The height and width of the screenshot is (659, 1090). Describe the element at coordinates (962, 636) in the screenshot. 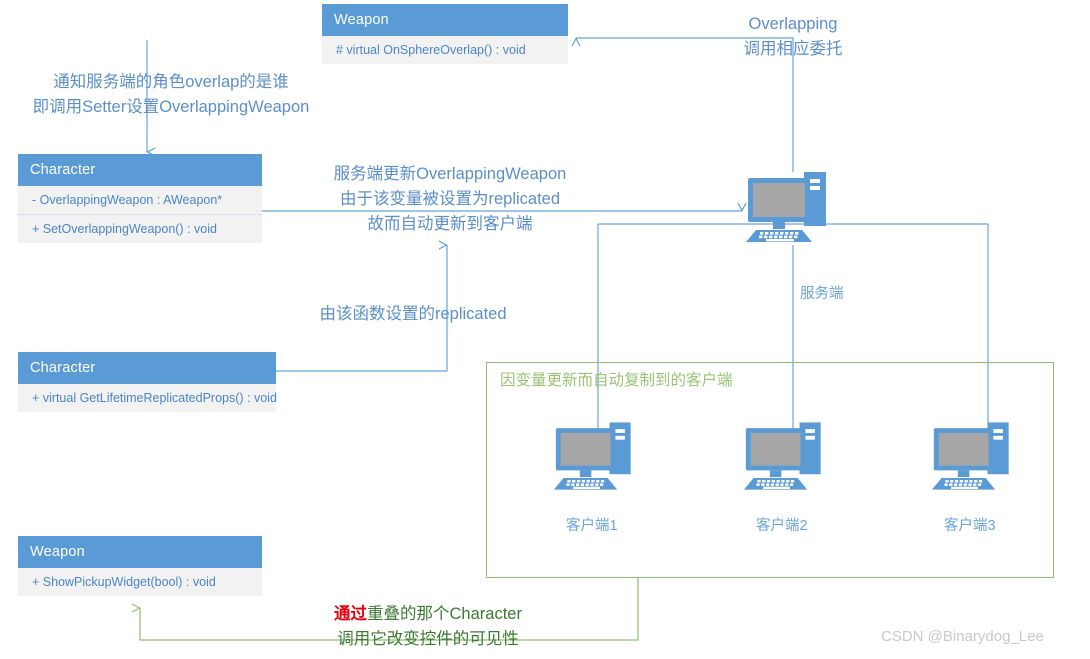

I see `watermark: CSDN @Binarydog_Lee` at that location.